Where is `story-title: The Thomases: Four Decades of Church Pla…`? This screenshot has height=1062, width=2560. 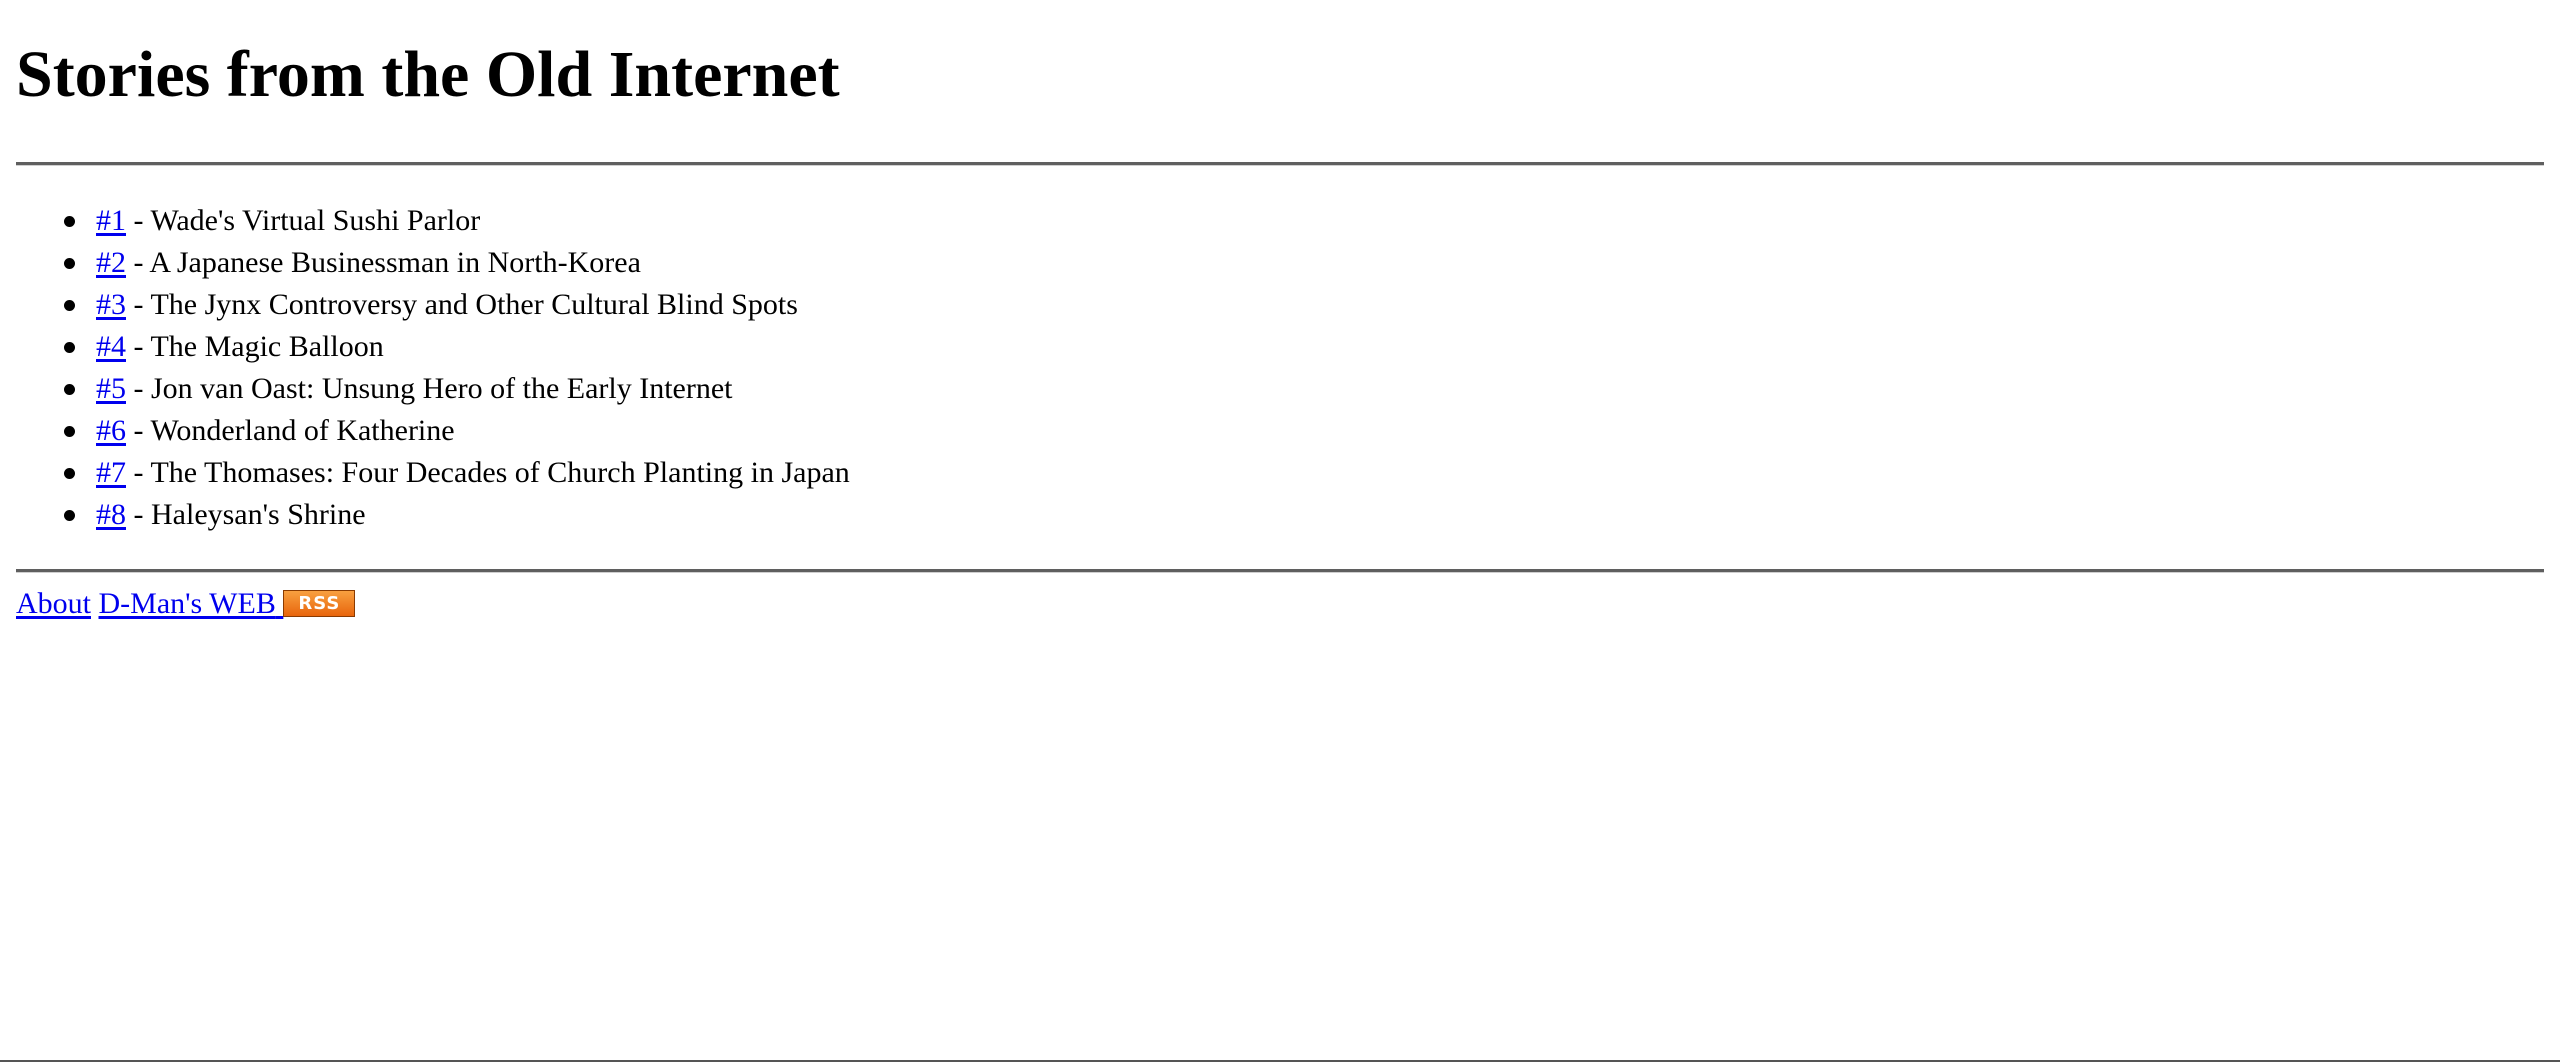 story-title: The Thomases: Four Decades of Church Pla… is located at coordinates (500, 472).